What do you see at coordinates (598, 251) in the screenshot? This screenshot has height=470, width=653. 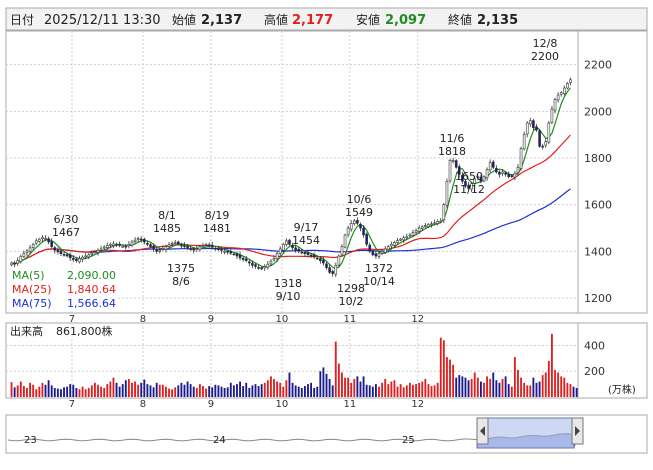 I see `price-tick-1400: 1400` at bounding box center [598, 251].